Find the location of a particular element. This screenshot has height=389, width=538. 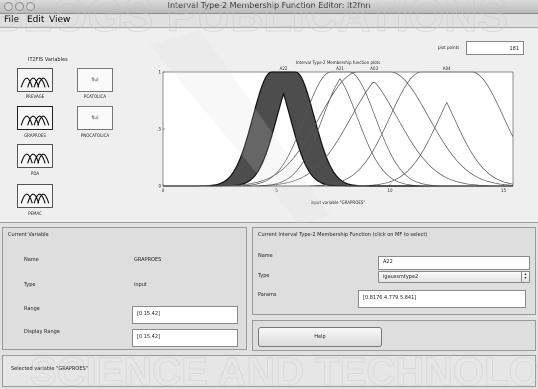

variable-type-label: Type is located at coordinates (30, 285).